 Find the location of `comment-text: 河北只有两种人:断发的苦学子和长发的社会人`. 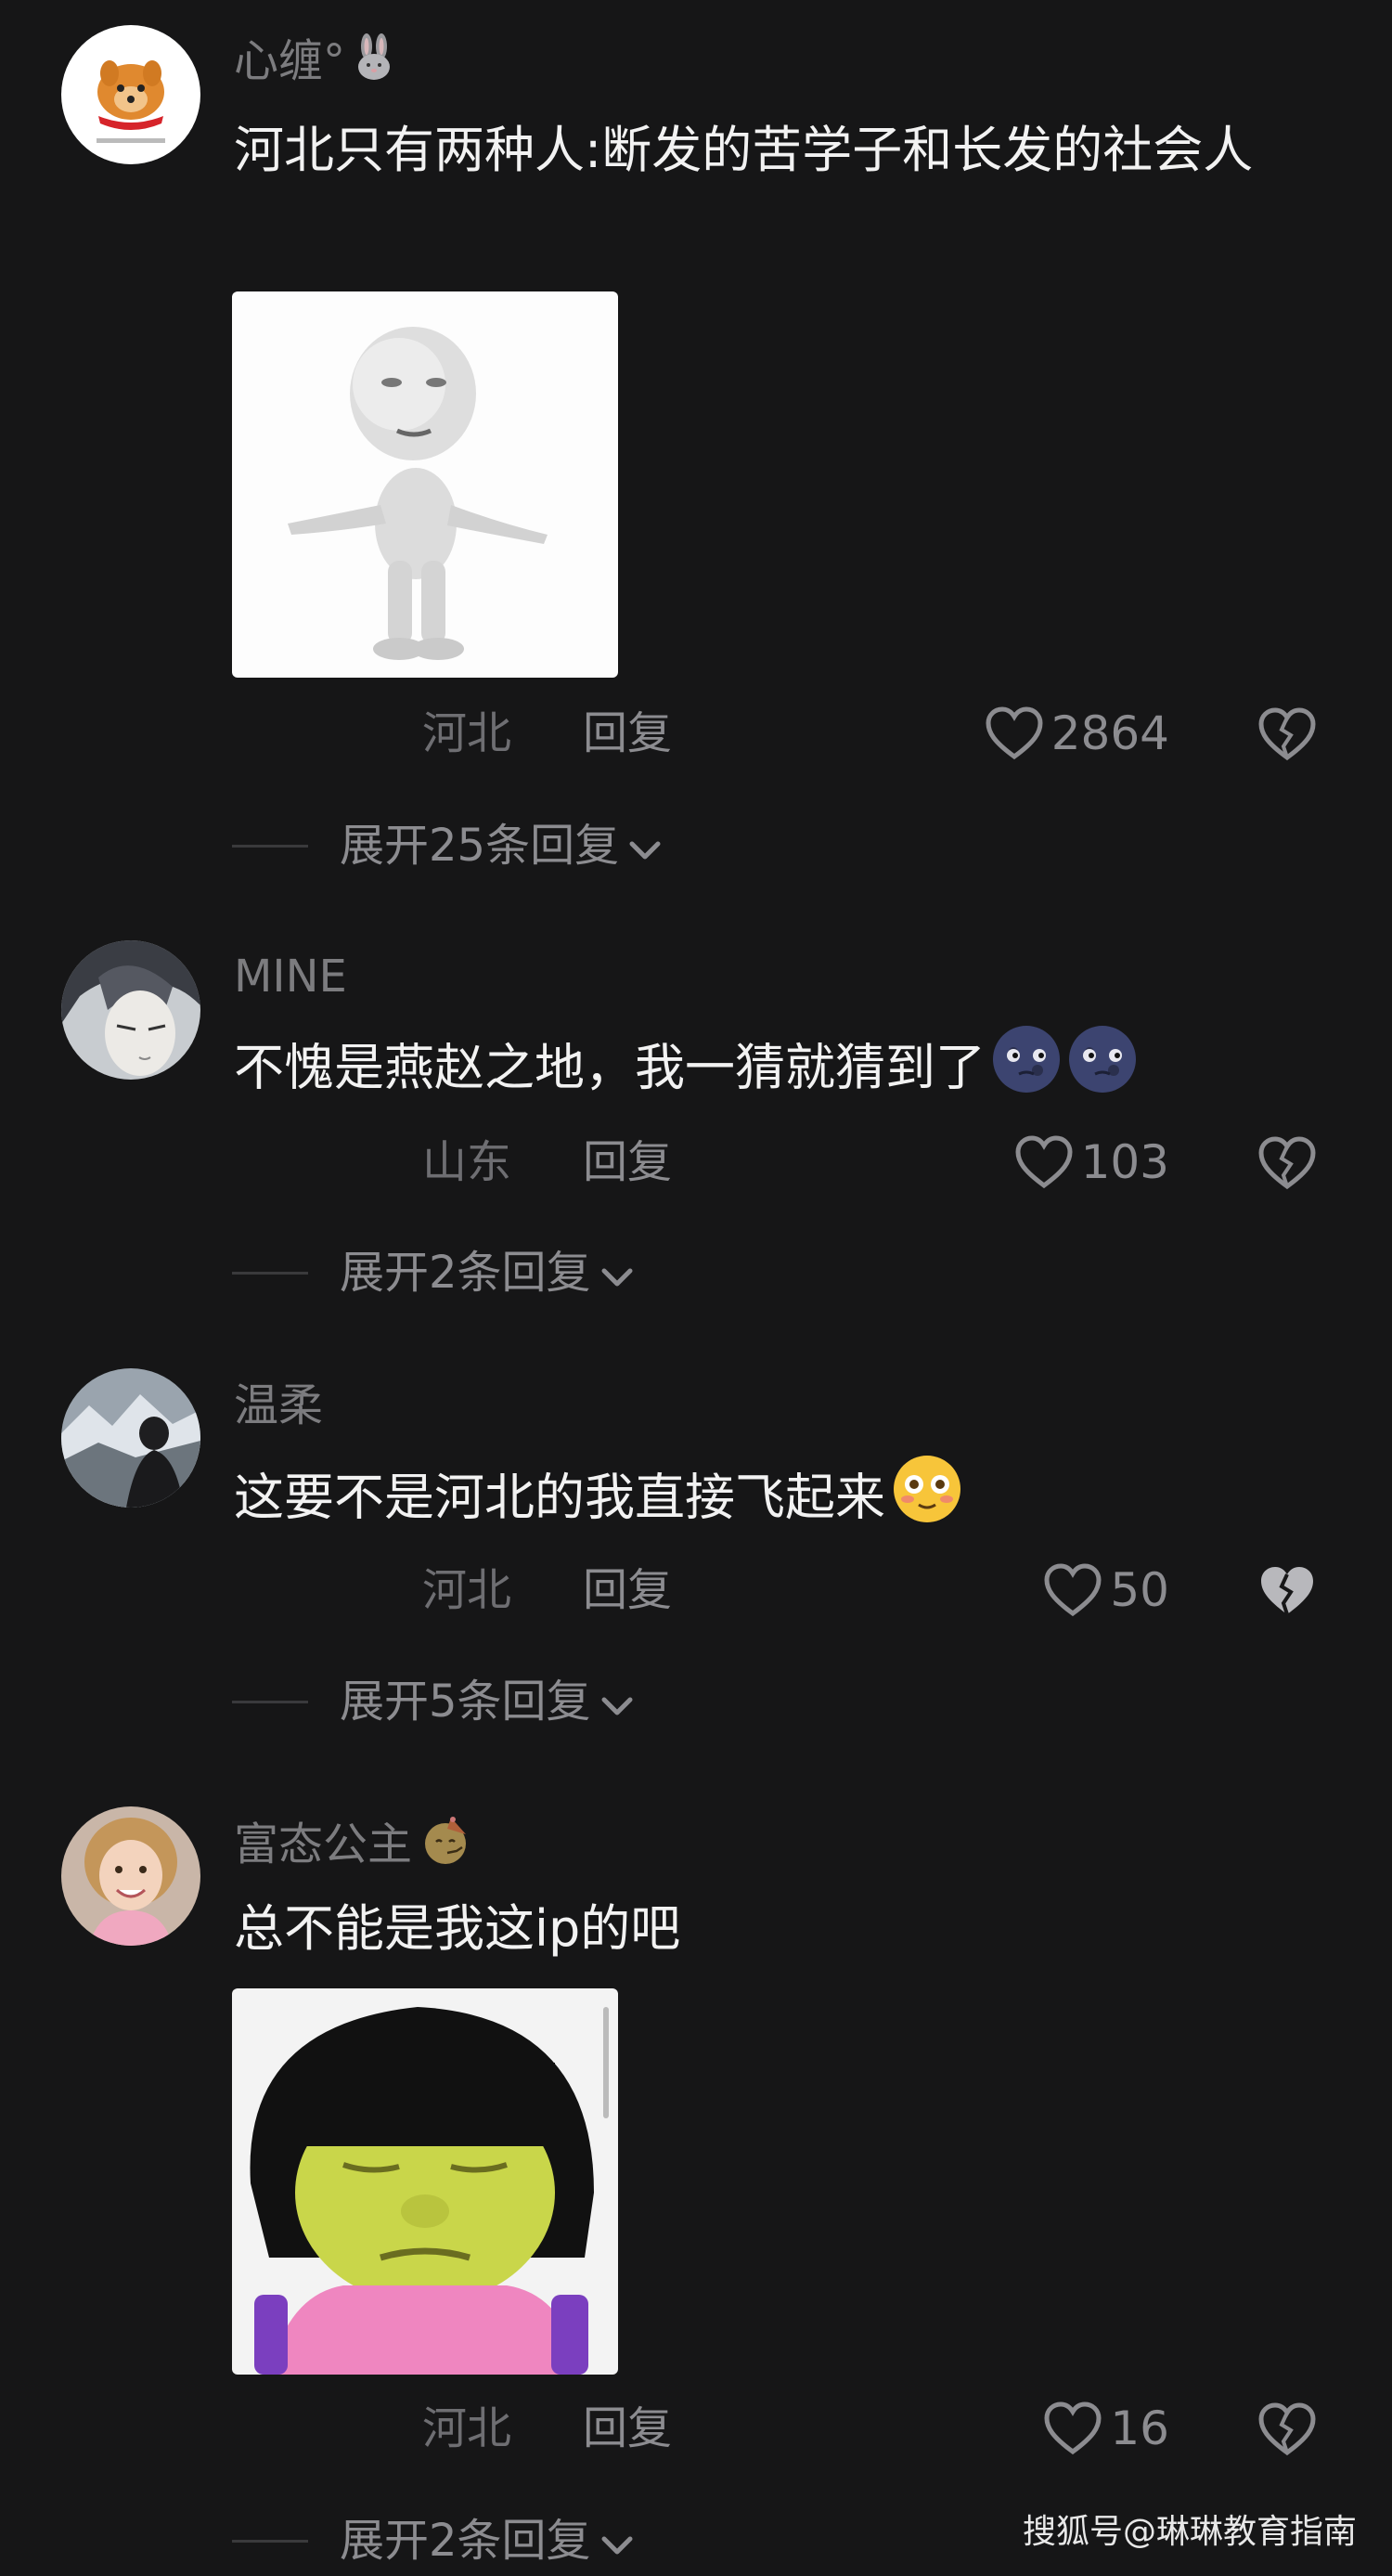

comment-text: 河北只有两种人:断发的苦学子和长发的社会人 is located at coordinates (782, 150).